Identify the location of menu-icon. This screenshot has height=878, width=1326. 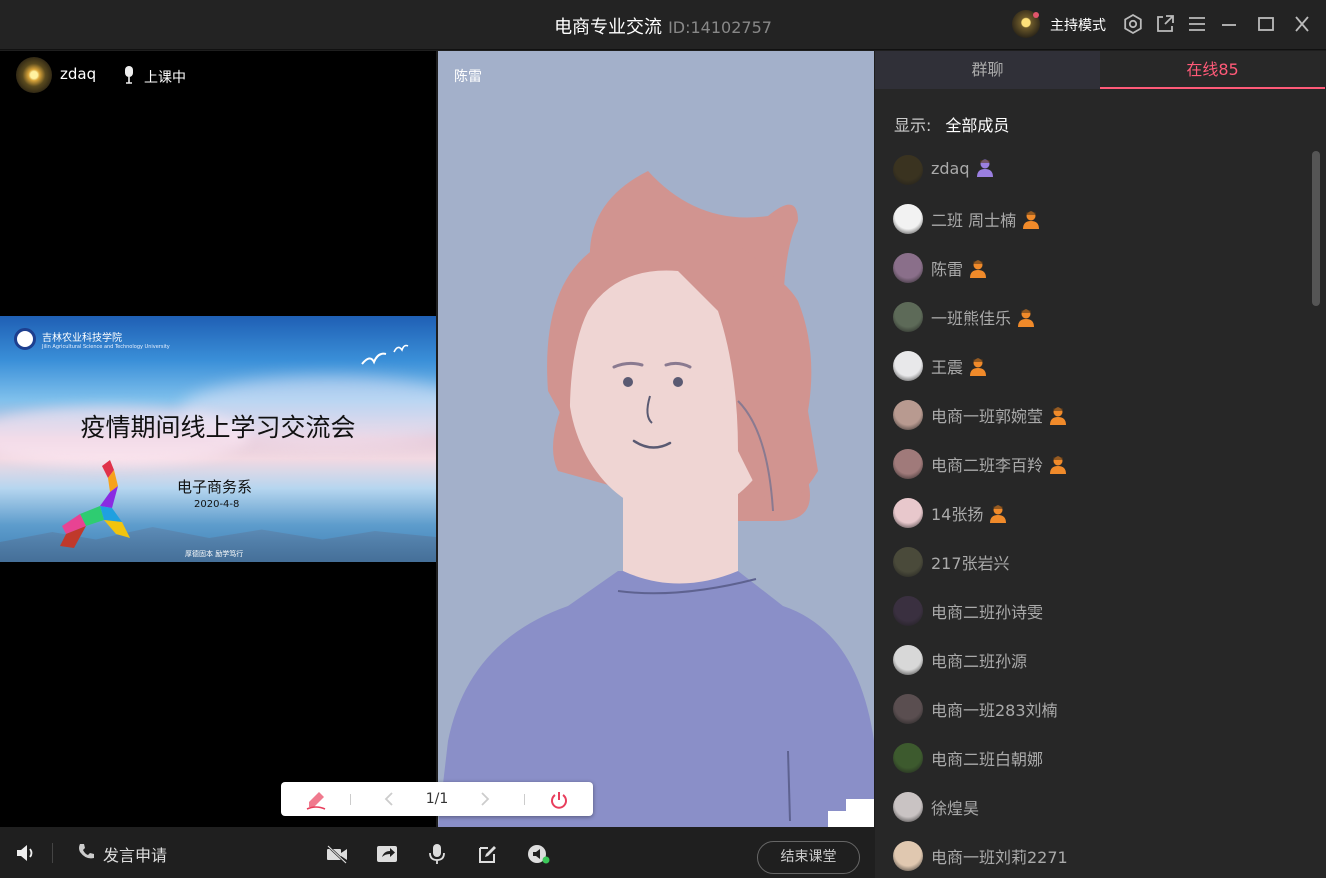
(1197, 24).